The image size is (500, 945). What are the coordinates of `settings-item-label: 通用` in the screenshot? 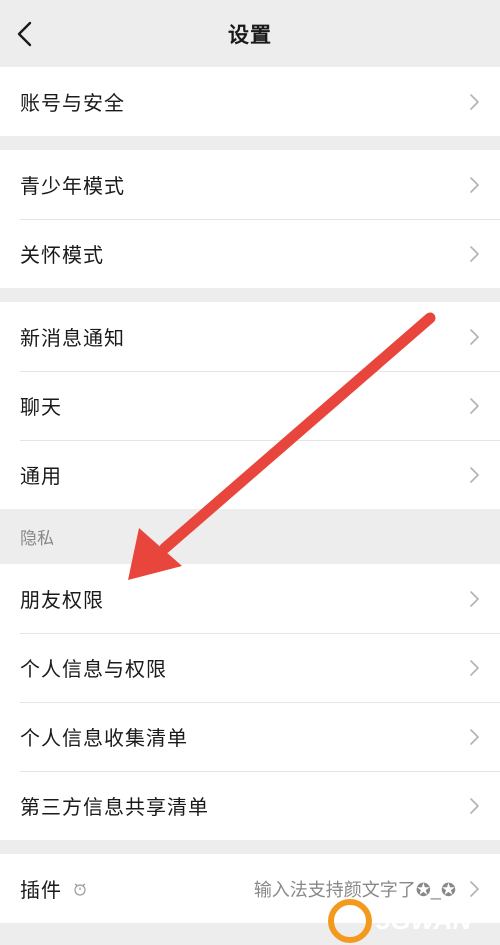 It's located at (41, 477).